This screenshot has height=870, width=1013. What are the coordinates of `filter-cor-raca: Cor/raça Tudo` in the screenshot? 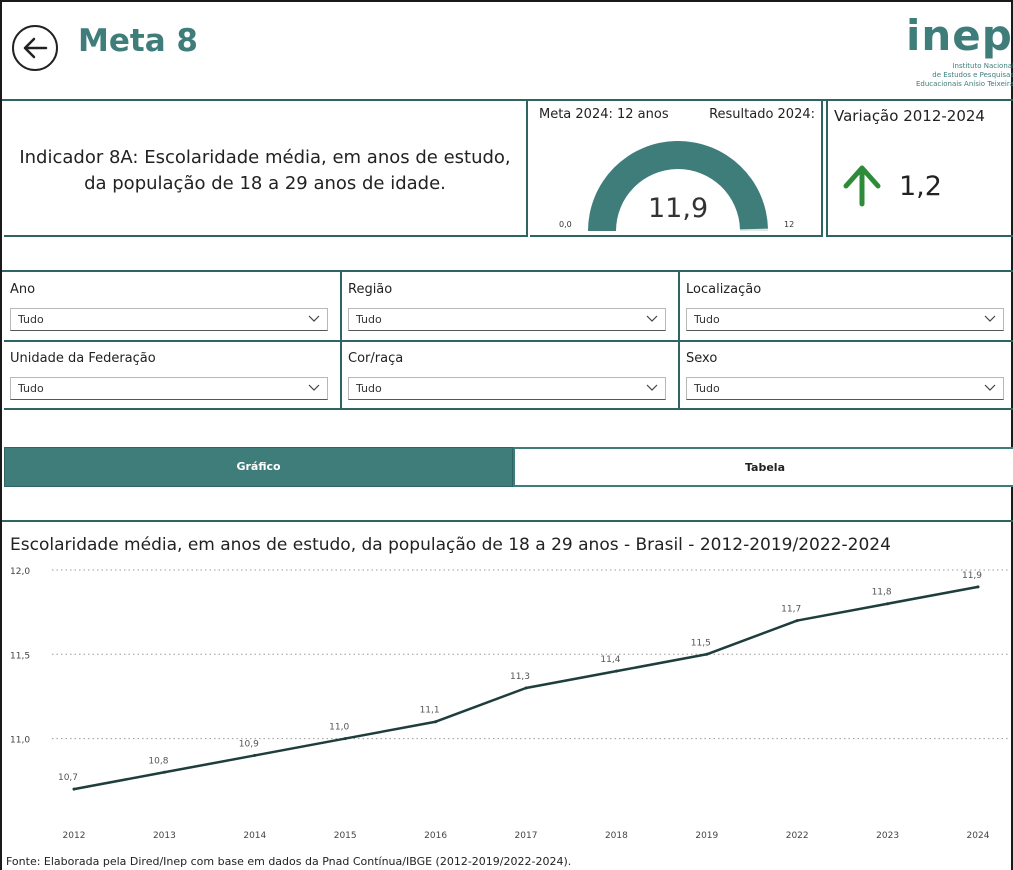 It's located at (510, 374).